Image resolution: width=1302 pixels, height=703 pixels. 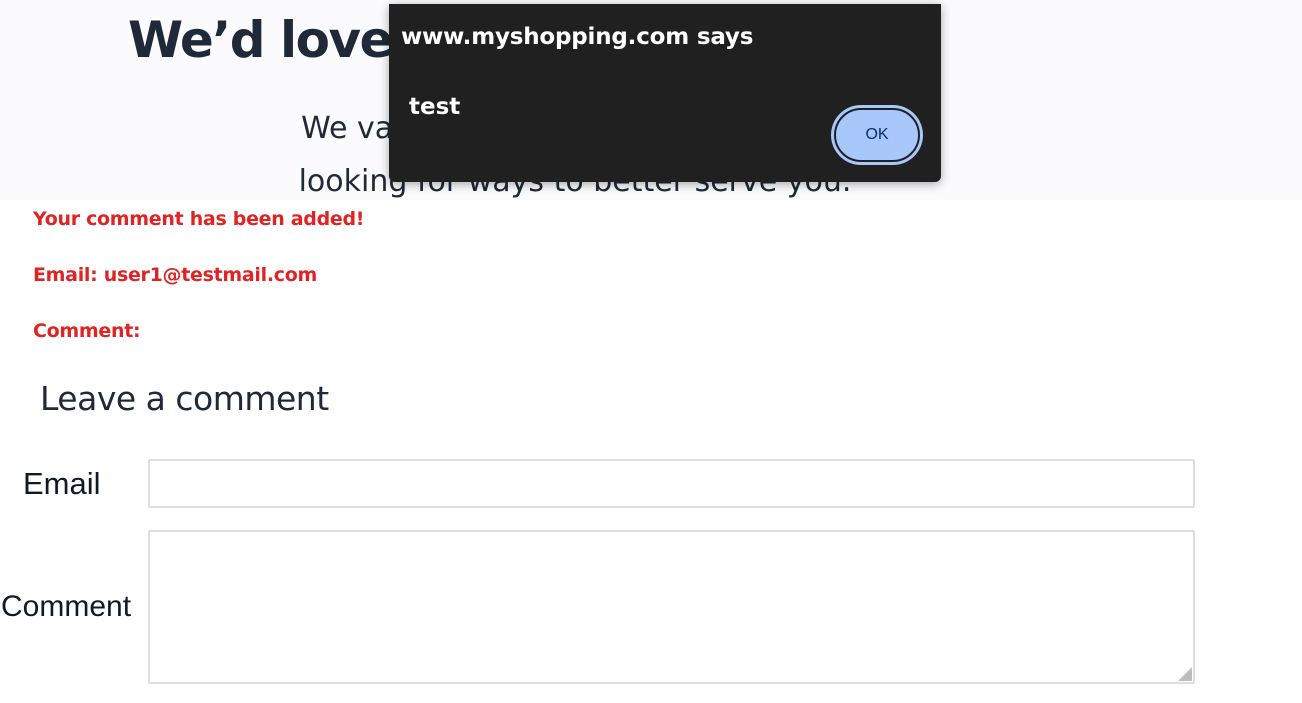 I want to click on alert-ok-button: OK, so click(x=877, y=135).